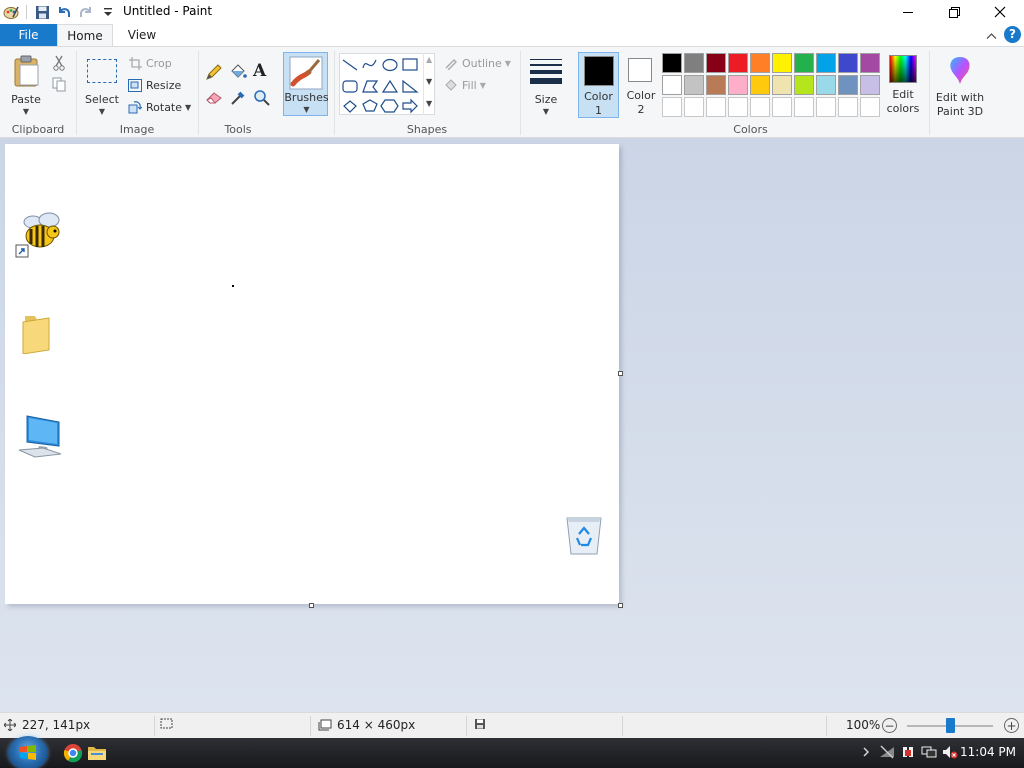 This screenshot has width=1024, height=768. What do you see at coordinates (311, 605) in the screenshot?
I see `canvas-resize-handle-bottom` at bounding box center [311, 605].